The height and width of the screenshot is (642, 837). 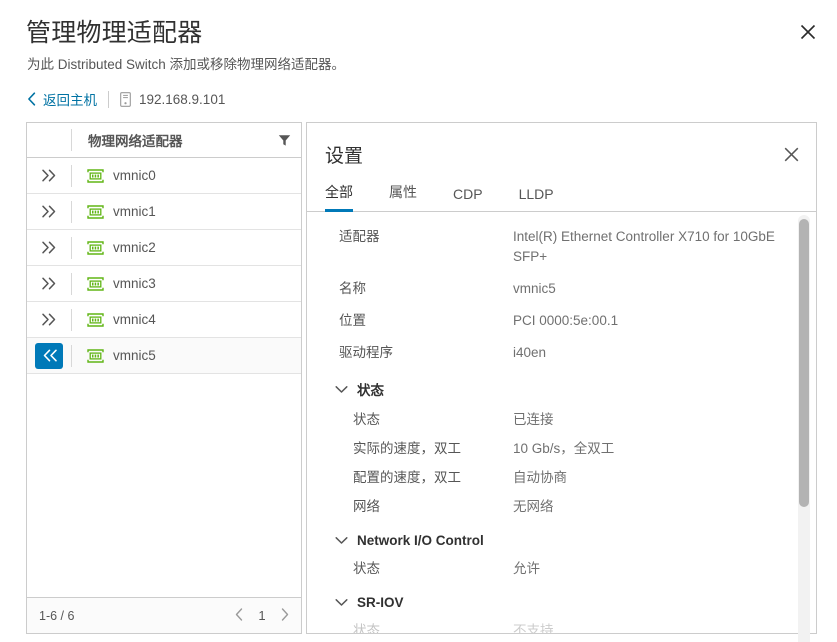 What do you see at coordinates (339, 197) in the screenshot?
I see `tab-all: 全部` at bounding box center [339, 197].